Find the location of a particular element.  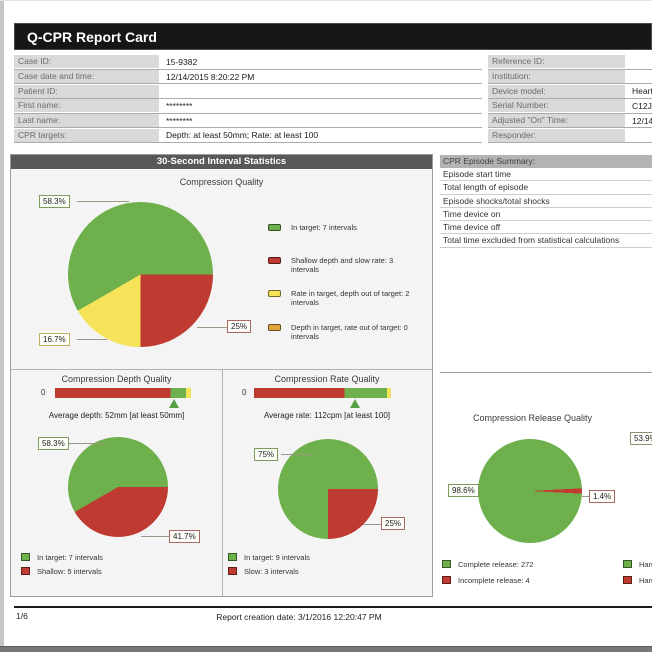

callout-yellow: 16.7% is located at coordinates (54, 339).